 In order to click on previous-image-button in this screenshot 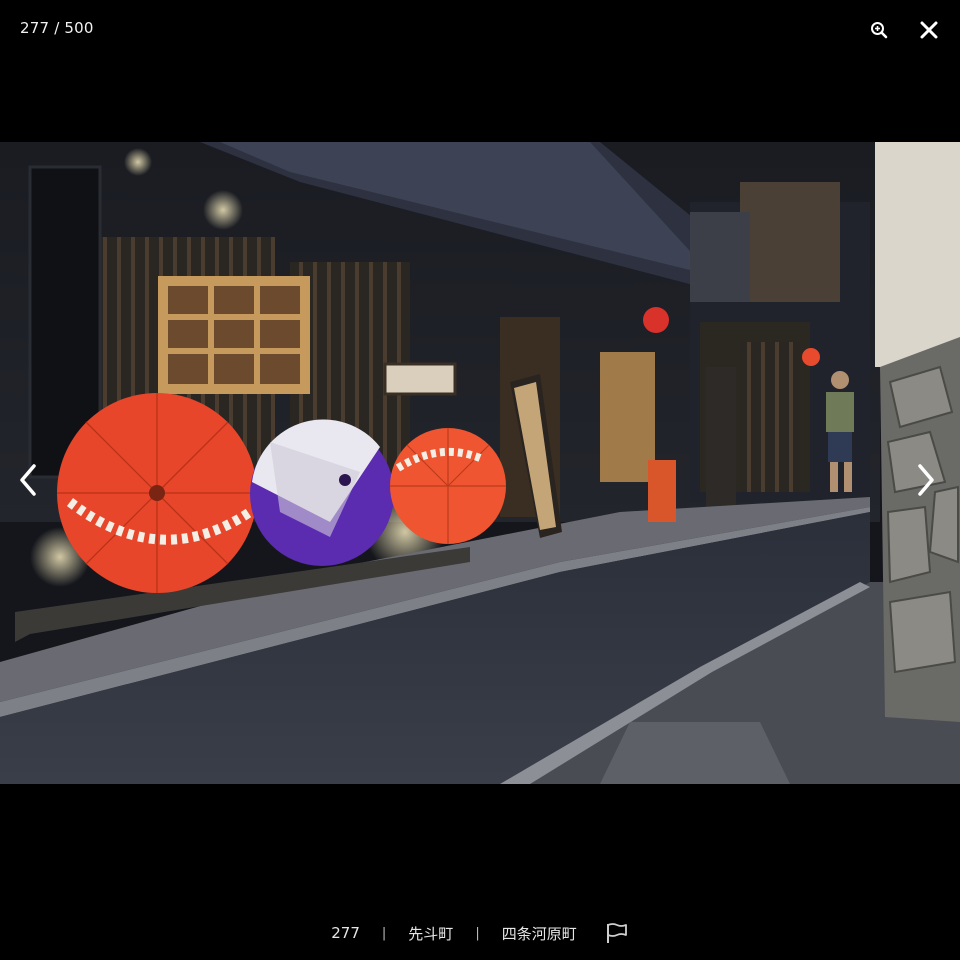, I will do `click(28, 480)`.